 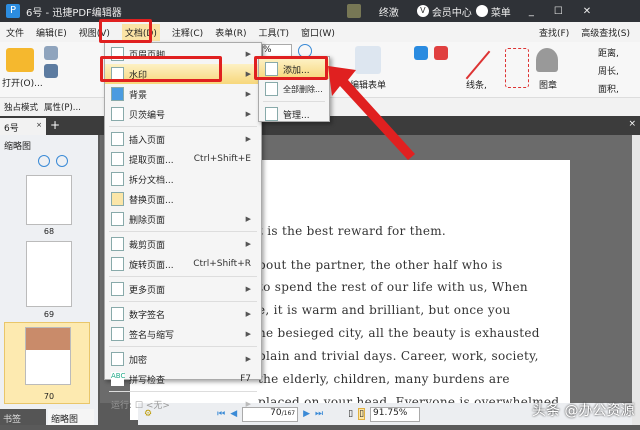 I want to click on signature-icon, so click(x=117, y=314).